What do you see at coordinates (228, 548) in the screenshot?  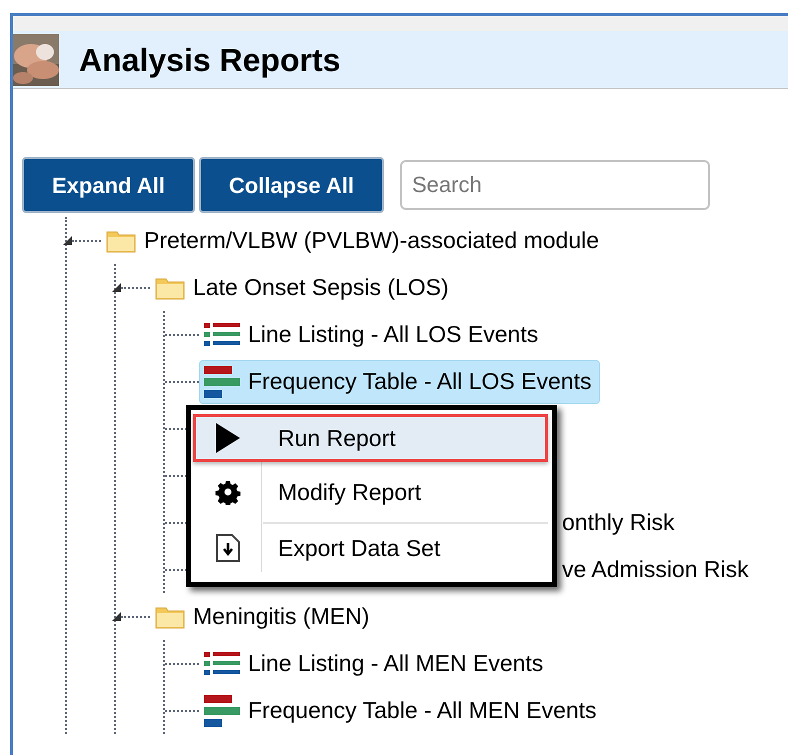 I see `download-file-icon` at bounding box center [228, 548].